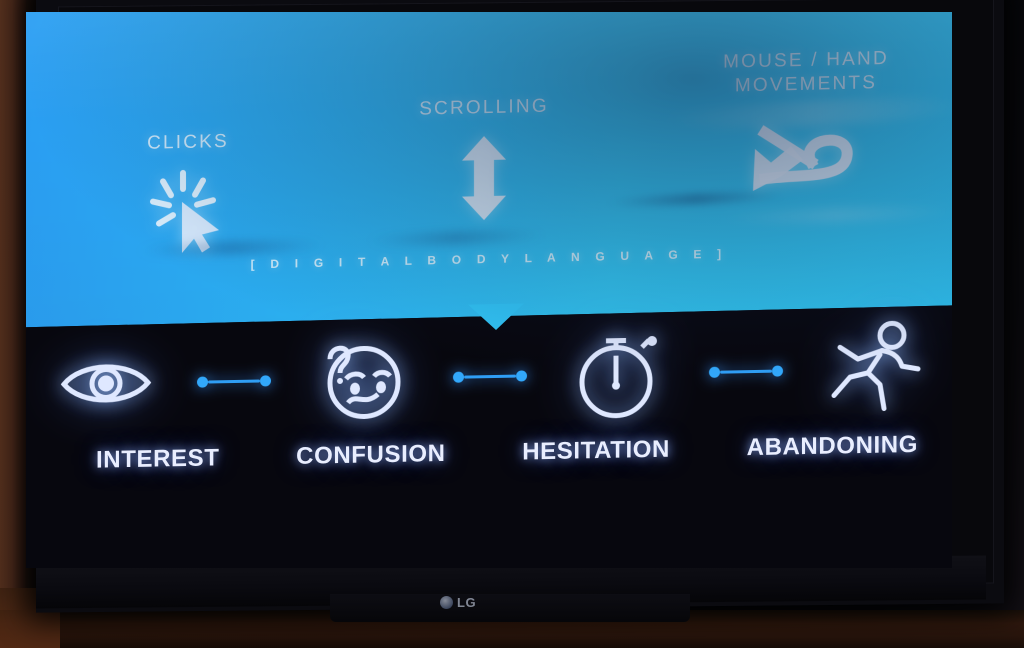 This screenshot has height=648, width=1024. What do you see at coordinates (188, 212) in the screenshot?
I see `click-cursor-icon` at bounding box center [188, 212].